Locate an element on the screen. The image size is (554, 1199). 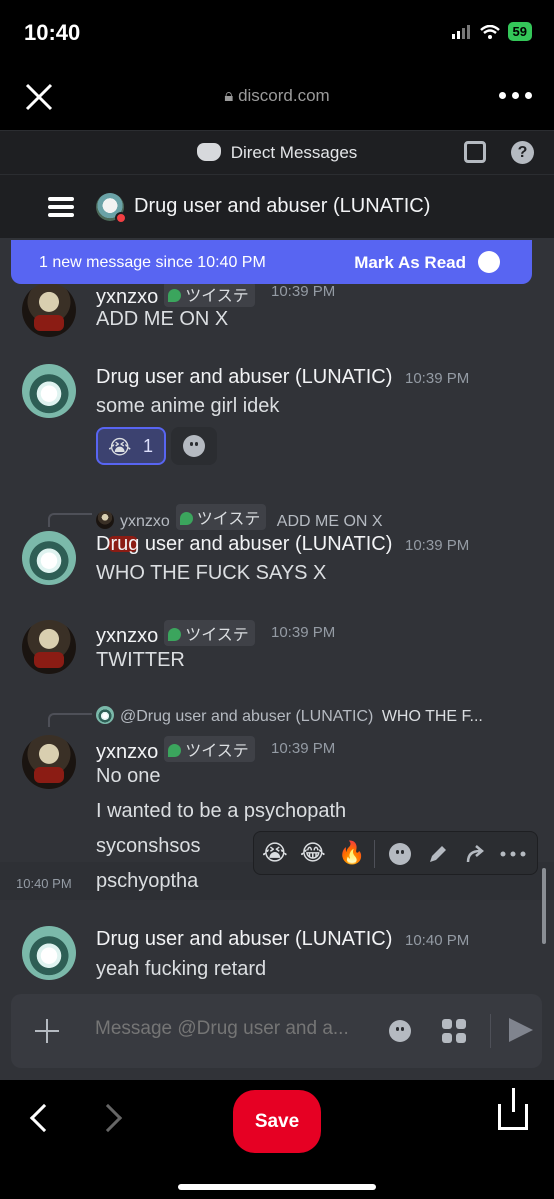
reaction-emoji: 😭 is located at coordinates (120, 448).